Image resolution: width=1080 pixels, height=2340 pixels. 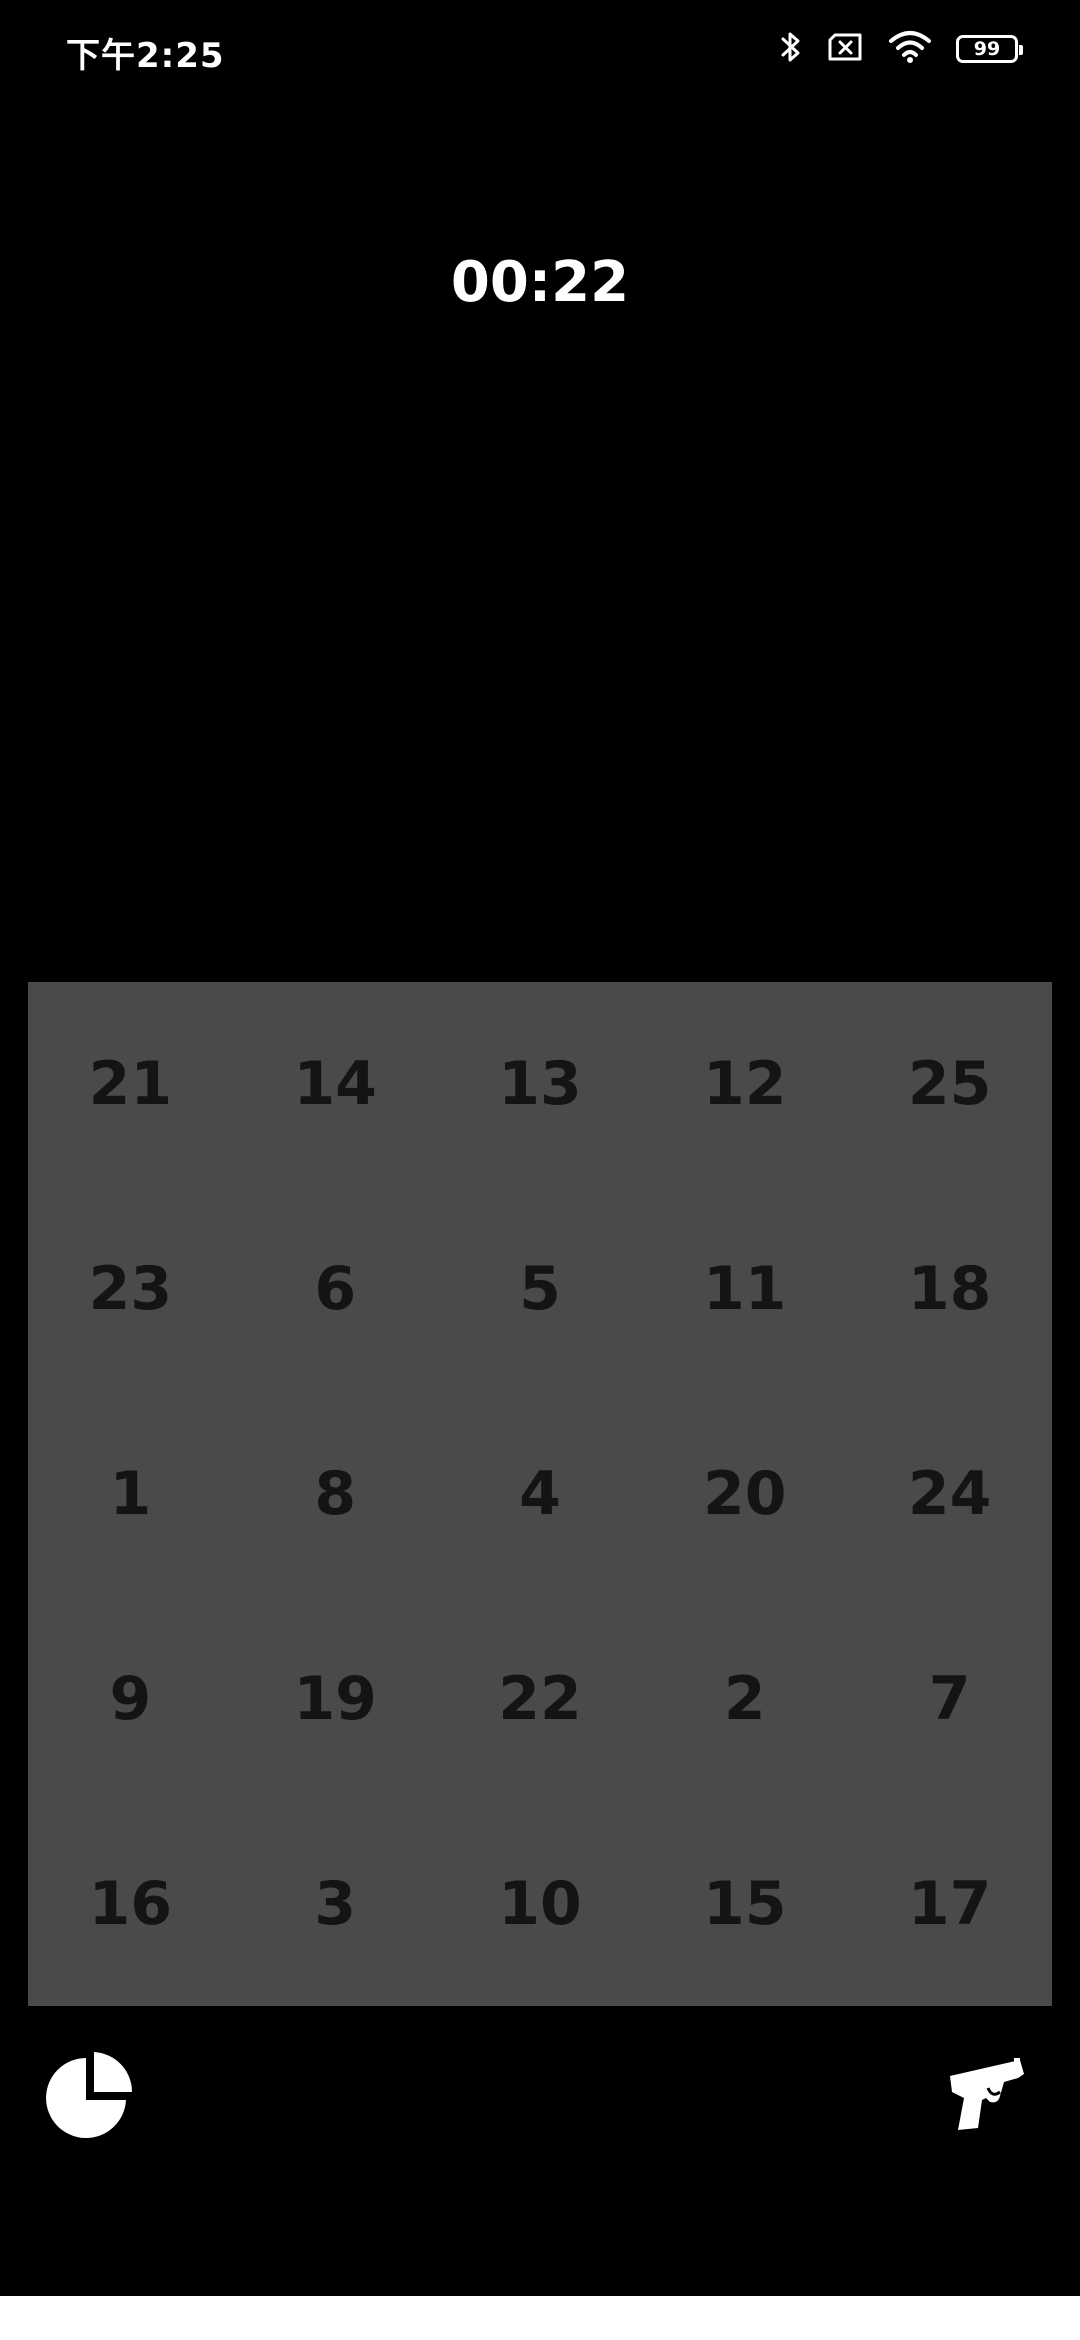 What do you see at coordinates (540, 1289) in the screenshot?
I see `grid-cell: 5` at bounding box center [540, 1289].